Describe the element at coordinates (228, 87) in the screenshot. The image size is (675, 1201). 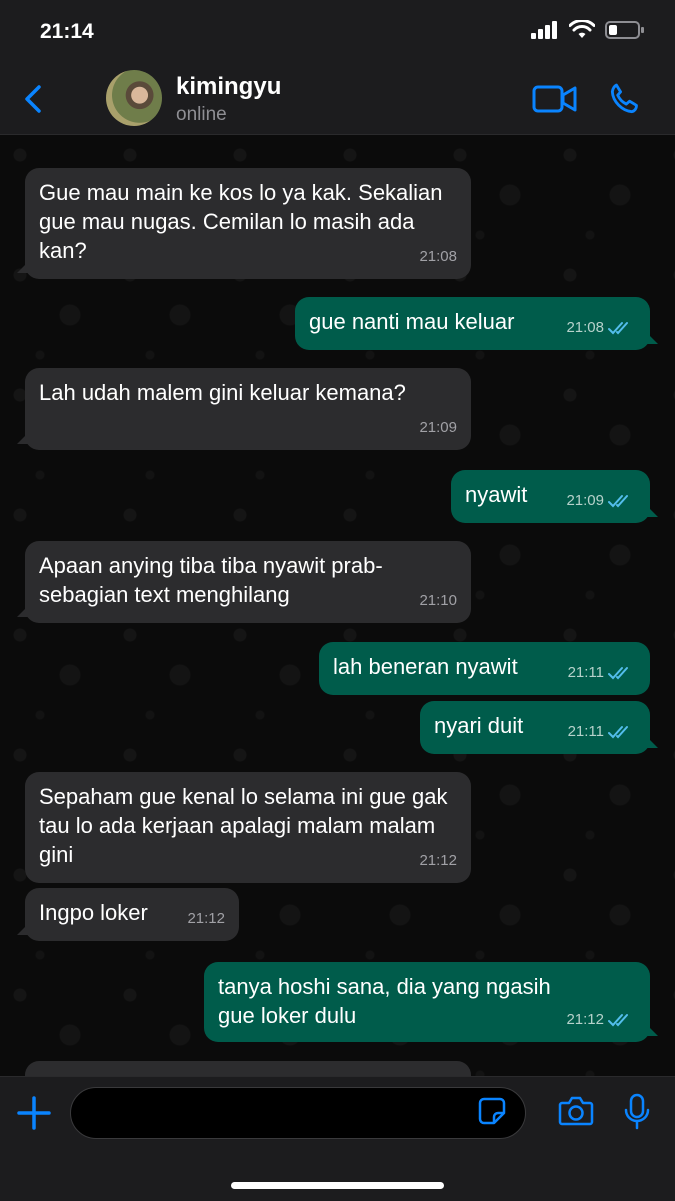
I see `contact-name: kimingyu` at that location.